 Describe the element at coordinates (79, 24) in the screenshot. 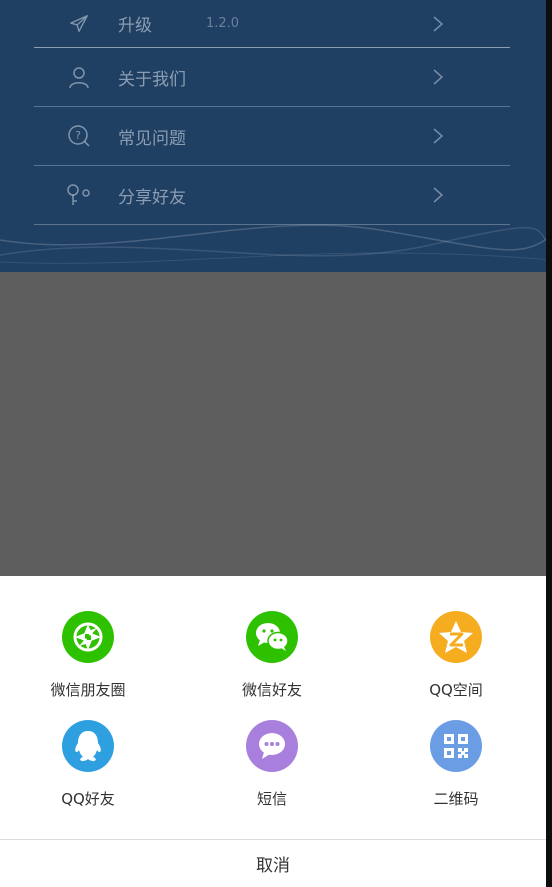

I see `paper-plane-icon` at that location.